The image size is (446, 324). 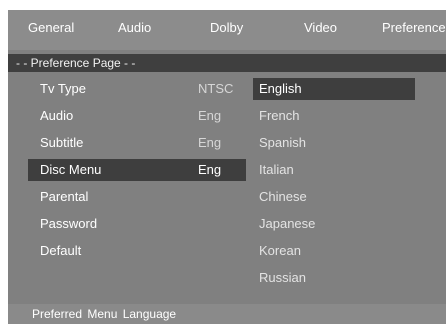 I want to click on language-label: Russian, so click(x=282, y=277).